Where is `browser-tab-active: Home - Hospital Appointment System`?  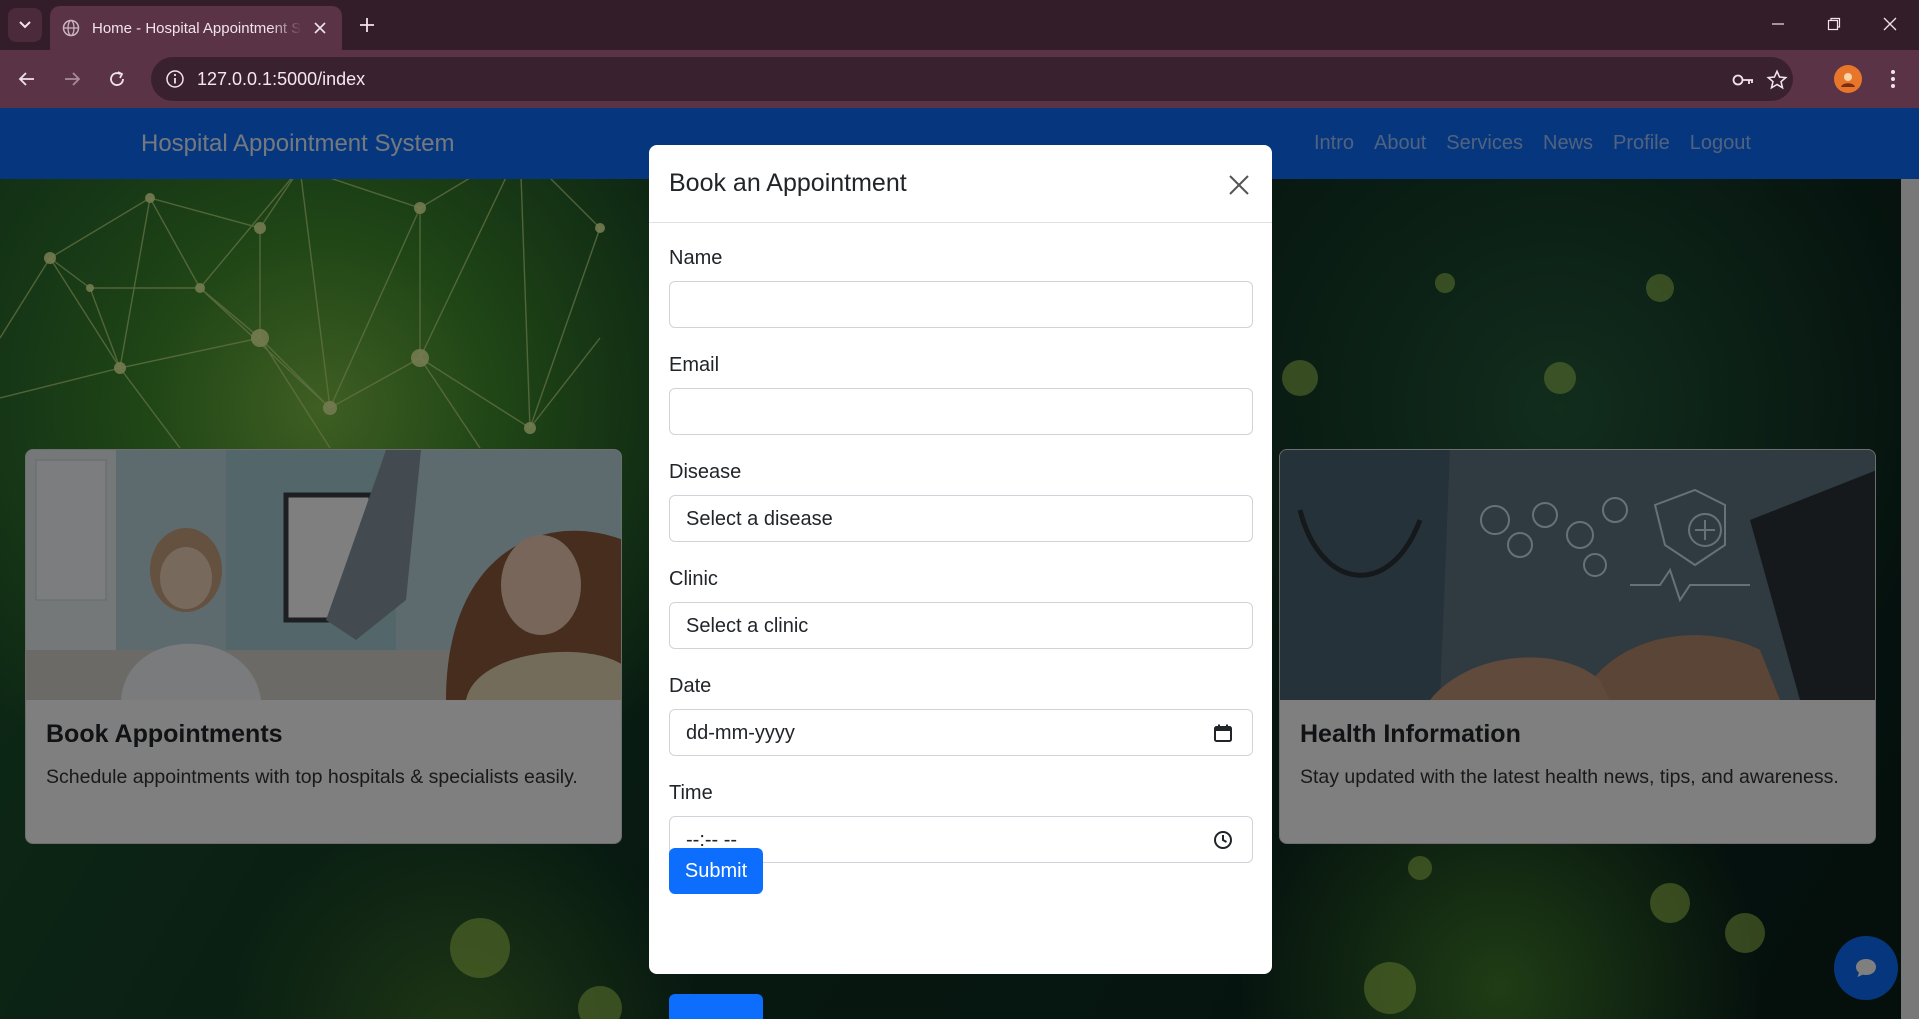 browser-tab-active: Home - Hospital Appointment System is located at coordinates (196, 28).